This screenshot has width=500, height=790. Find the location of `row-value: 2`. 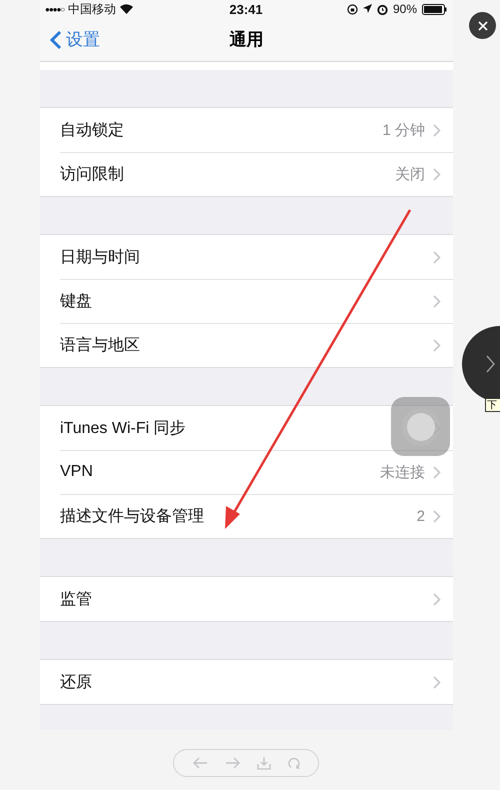

row-value: 2 is located at coordinates (420, 516).